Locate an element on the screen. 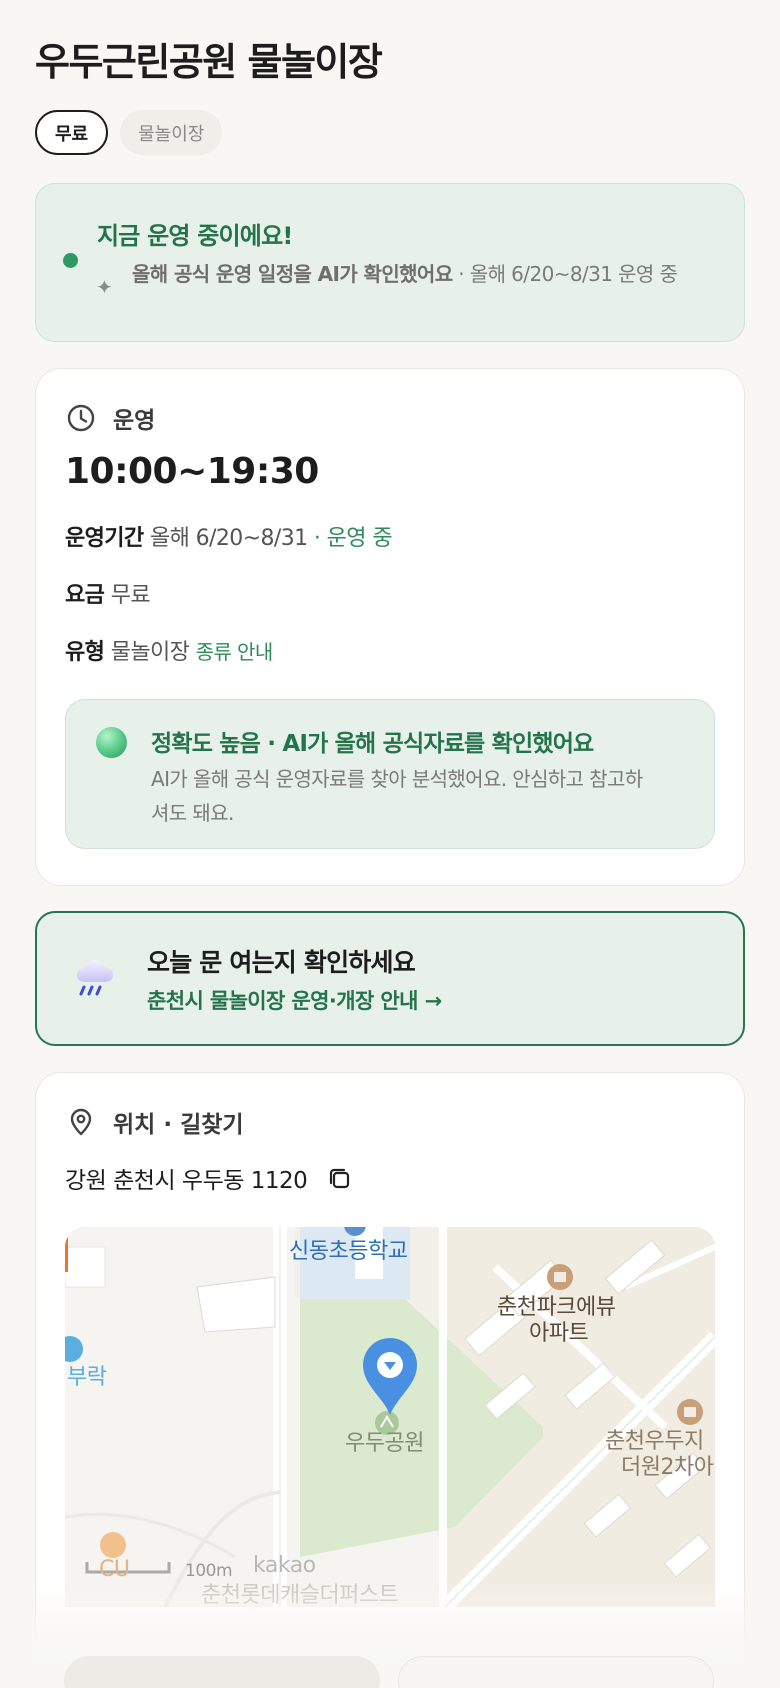  map-label-left: 부락 is located at coordinates (87, 1377).